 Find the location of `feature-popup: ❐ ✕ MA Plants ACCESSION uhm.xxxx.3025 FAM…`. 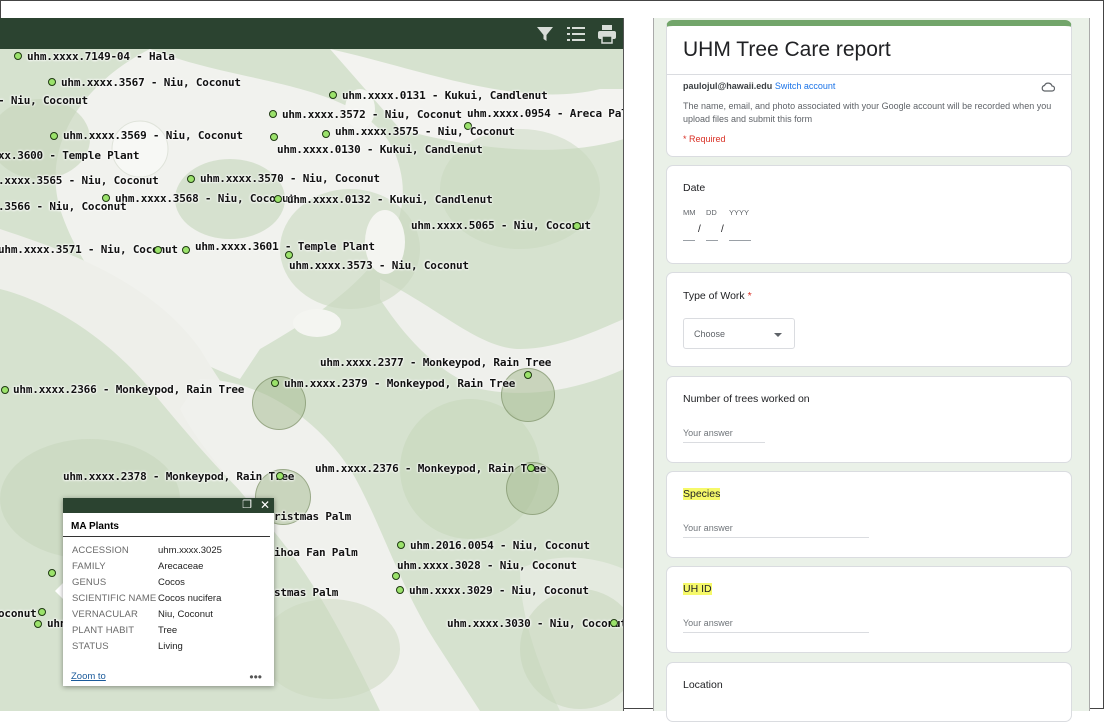

feature-popup: ❐ ✕ MA Plants ACCESSION uhm.xxxx.3025 FAM… is located at coordinates (168, 592).